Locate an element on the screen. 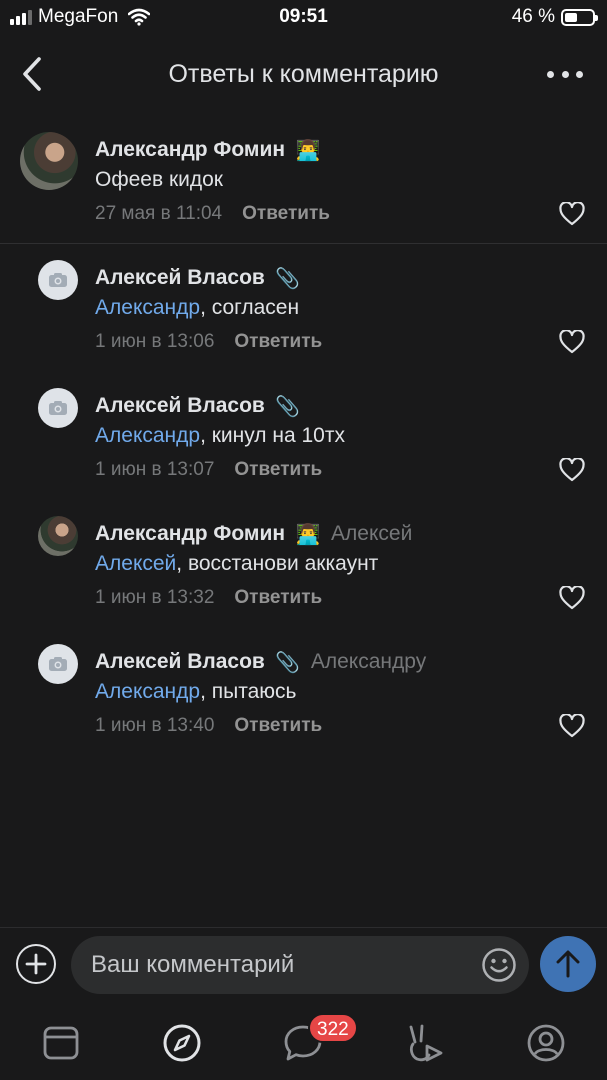 The width and height of the screenshot is (607, 1080). profile-icon is located at coordinates (546, 1043).